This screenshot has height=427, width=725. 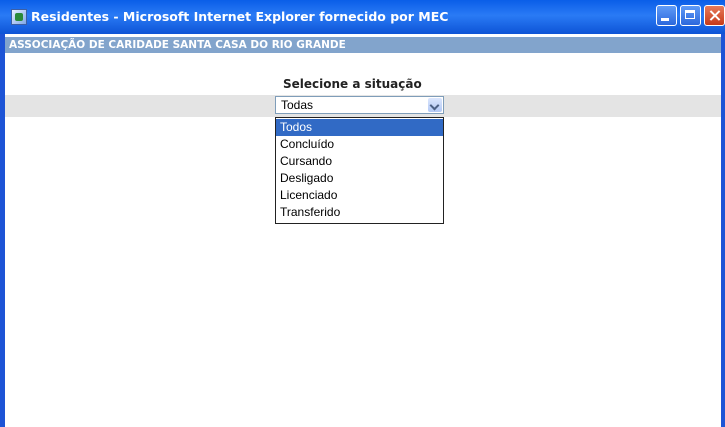 I want to click on status-select-label: Selecione a situação, so click(x=352, y=84).